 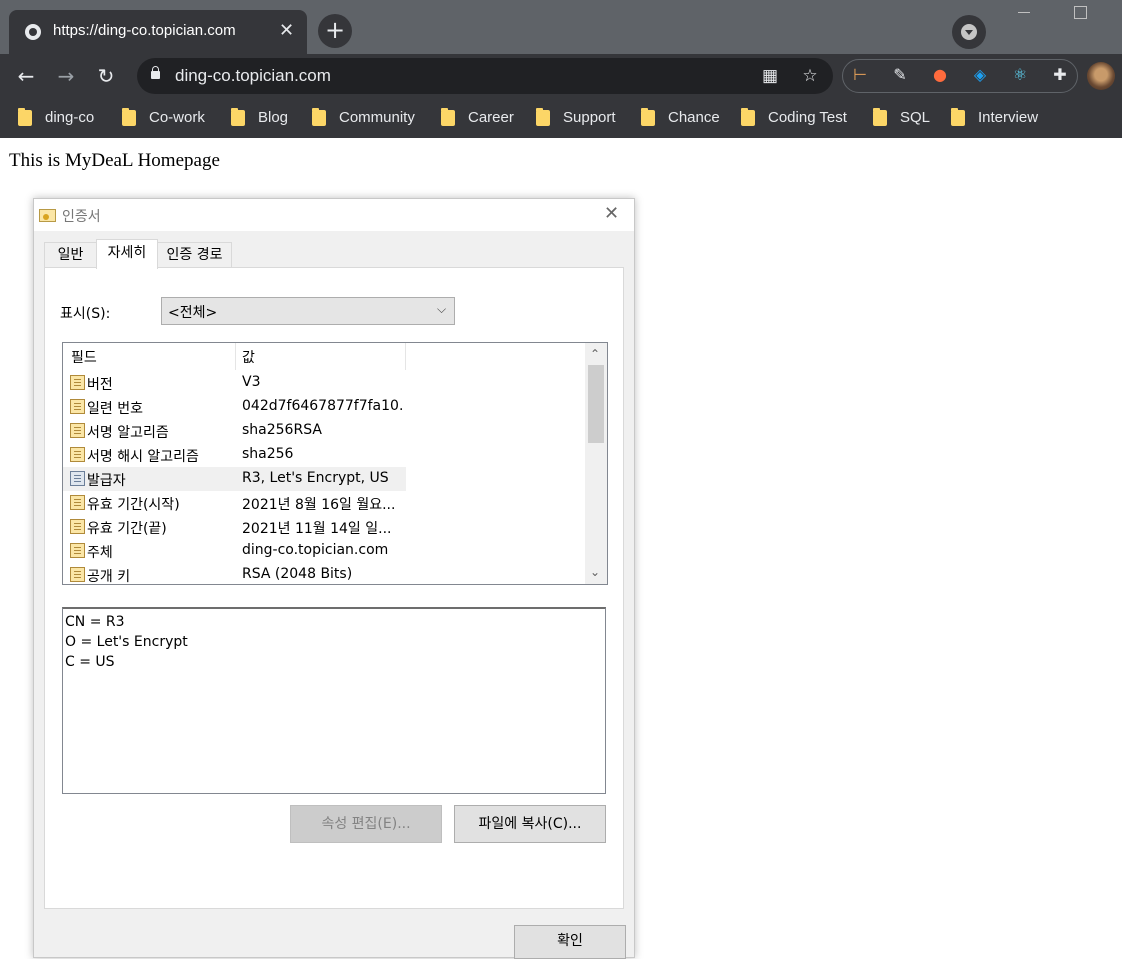 What do you see at coordinates (596, 404) in the screenshot?
I see `scroll-thumb` at bounding box center [596, 404].